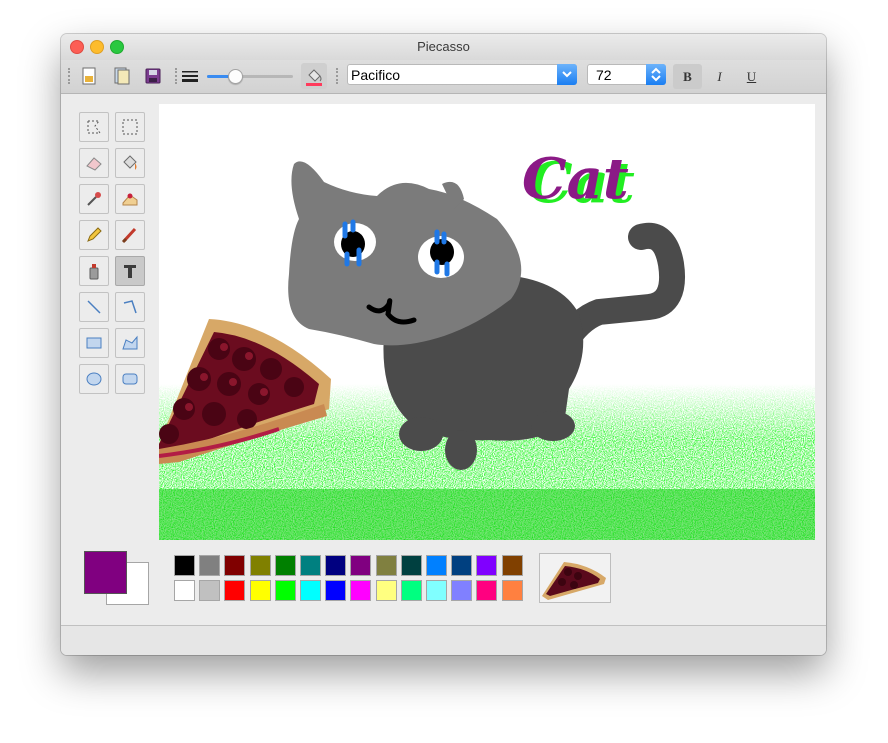  Describe the element at coordinates (719, 76) in the screenshot. I see `italic-button: I` at that location.